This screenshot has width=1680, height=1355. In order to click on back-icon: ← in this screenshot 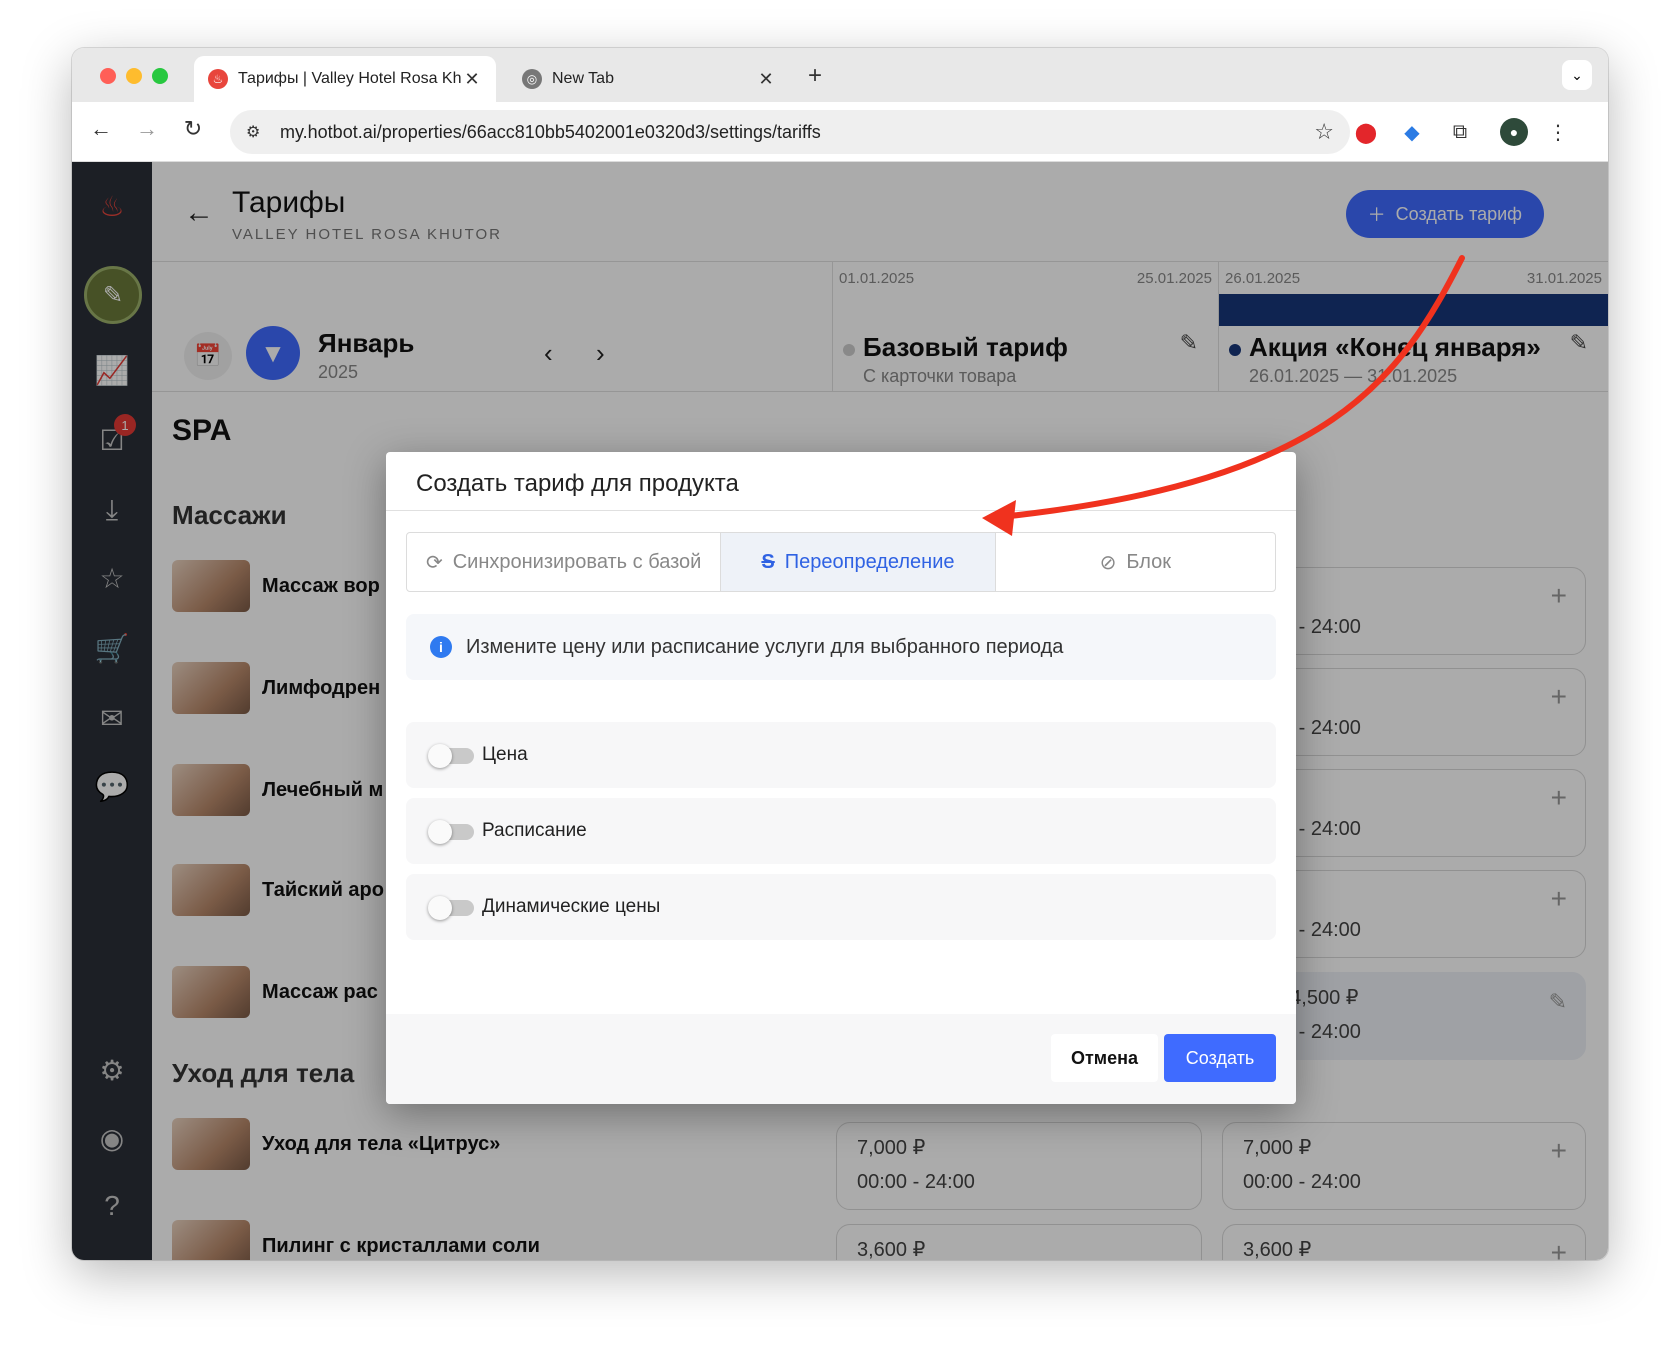, I will do `click(101, 129)`.